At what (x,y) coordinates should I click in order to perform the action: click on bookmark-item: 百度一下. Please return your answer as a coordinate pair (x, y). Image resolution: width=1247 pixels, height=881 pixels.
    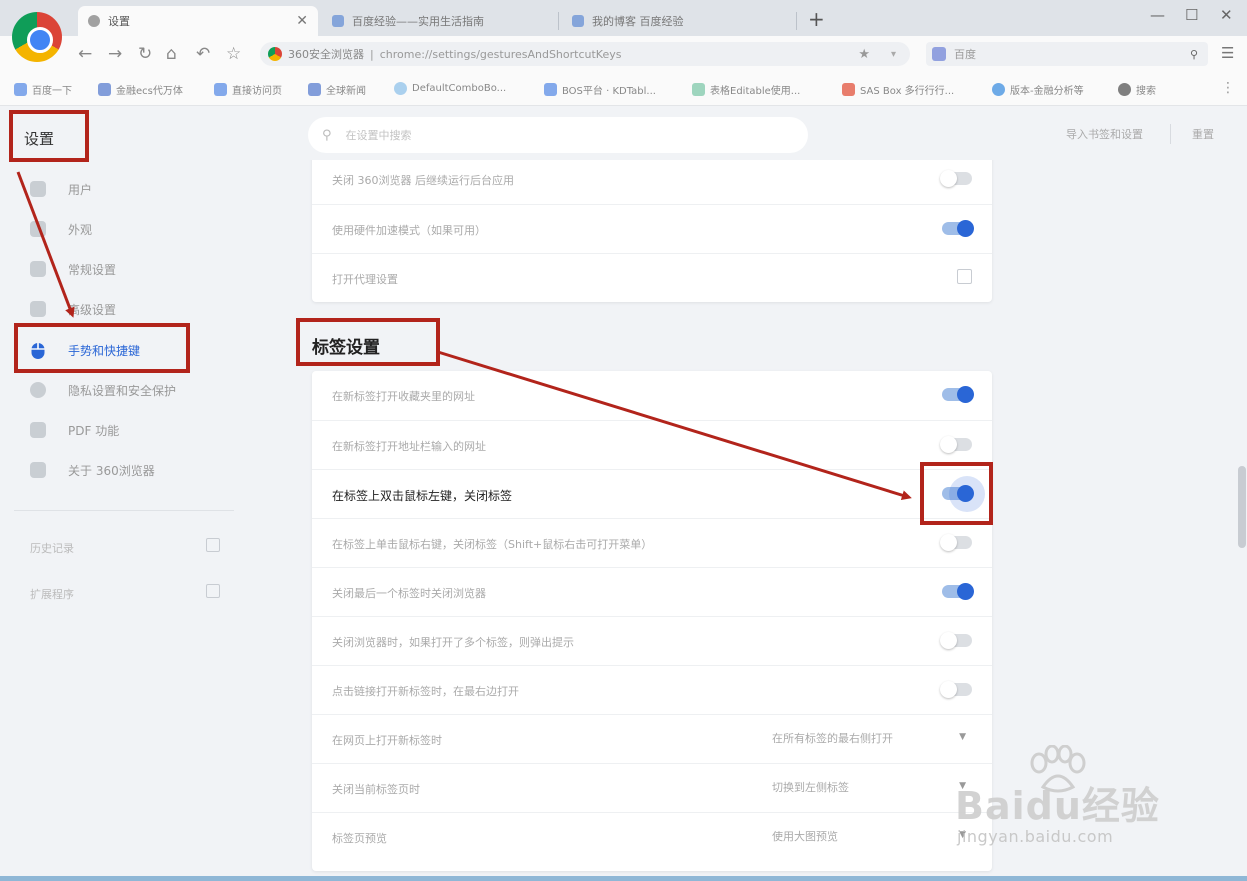
    Looking at the image, I should click on (43, 89).